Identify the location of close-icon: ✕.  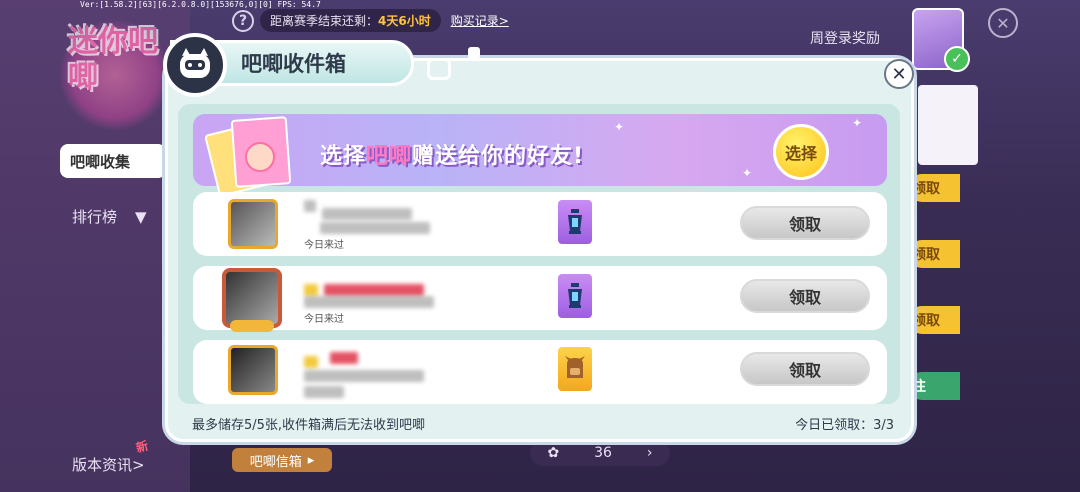
(1003, 23).